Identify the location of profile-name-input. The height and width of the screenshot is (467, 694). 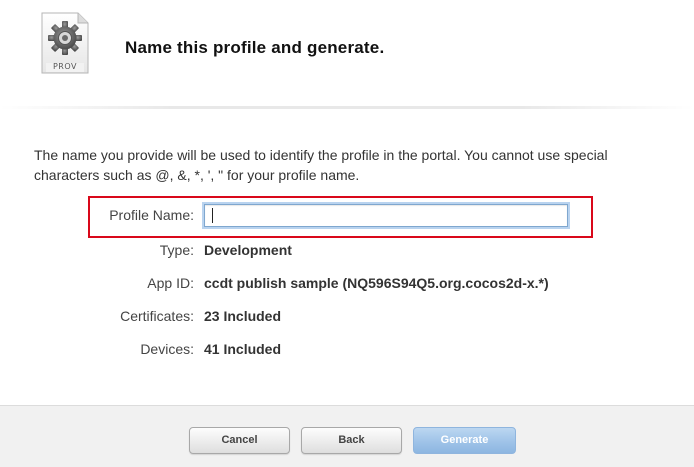
(386, 215).